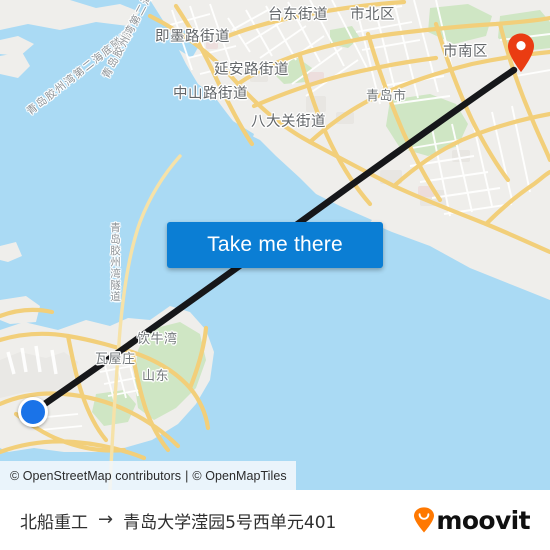 The height and width of the screenshot is (550, 550). Describe the element at coordinates (106, 519) in the screenshot. I see `arrow-right-icon: →` at that location.